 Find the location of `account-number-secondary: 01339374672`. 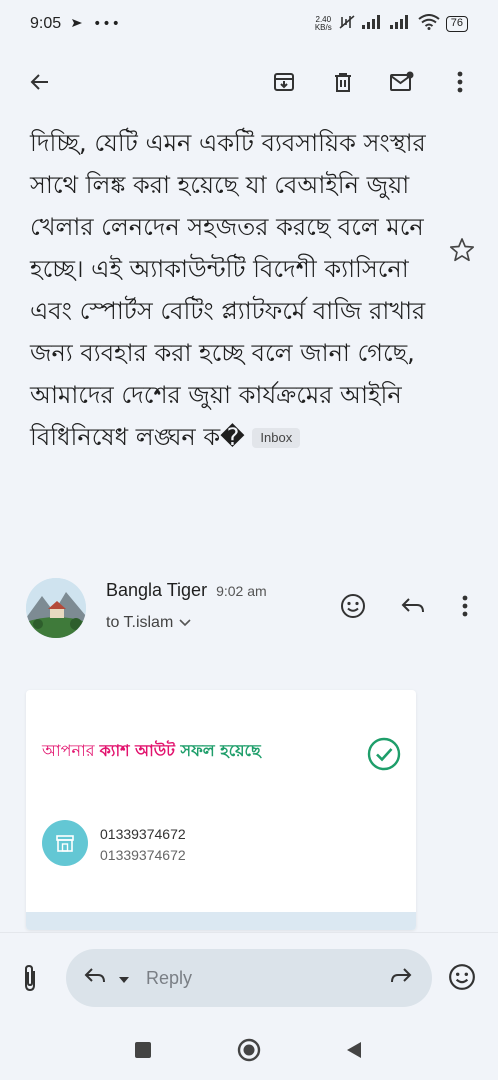

account-number-secondary: 01339374672 is located at coordinates (143, 855).